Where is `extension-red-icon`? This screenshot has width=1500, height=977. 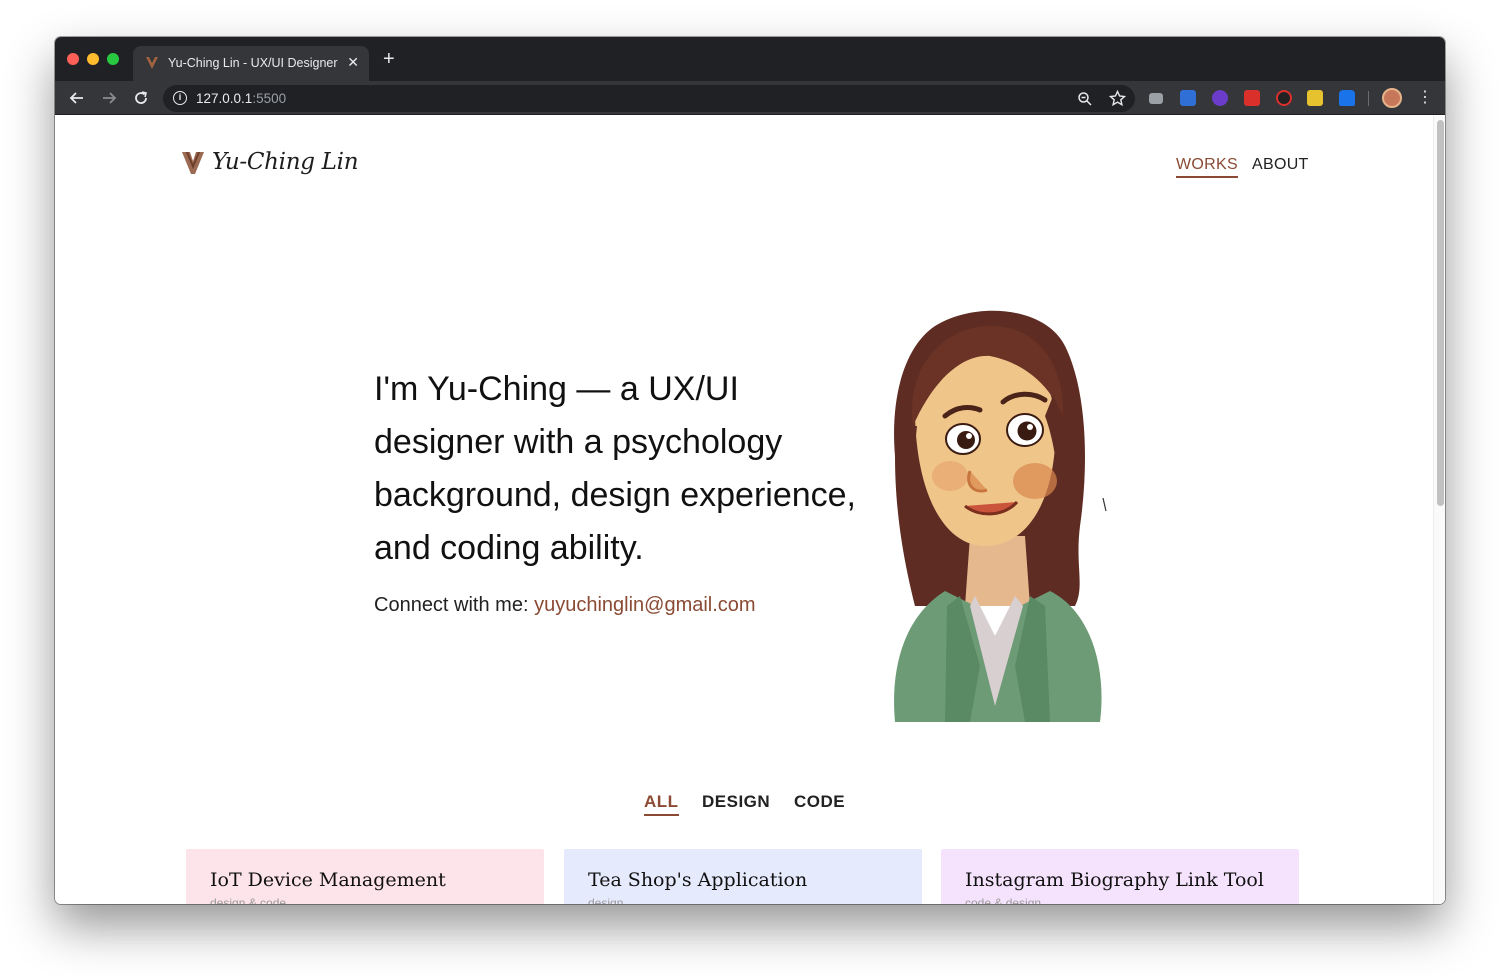 extension-red-icon is located at coordinates (1252, 98).